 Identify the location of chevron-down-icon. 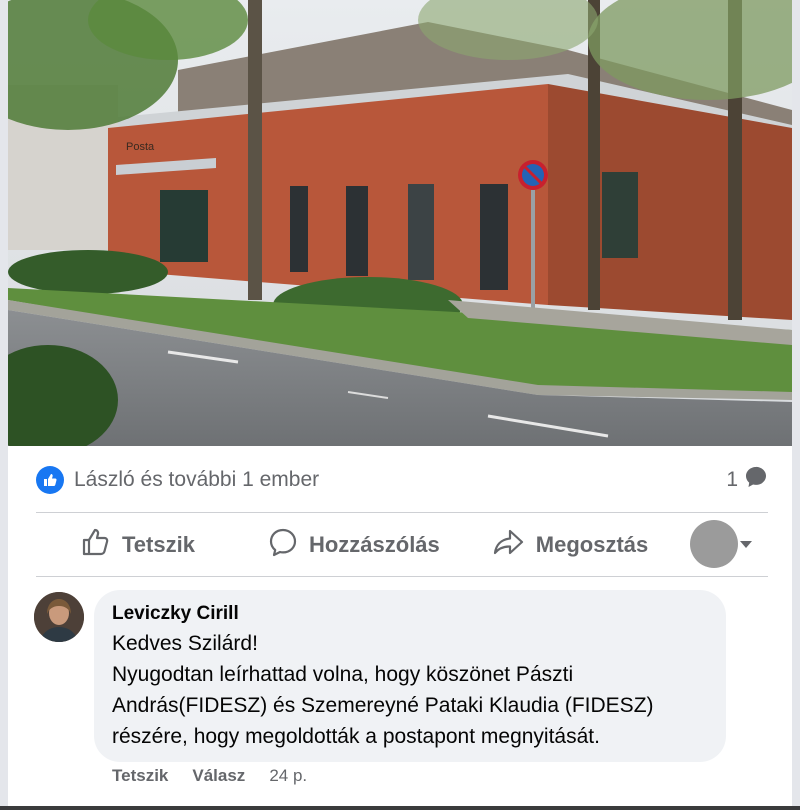
(746, 544).